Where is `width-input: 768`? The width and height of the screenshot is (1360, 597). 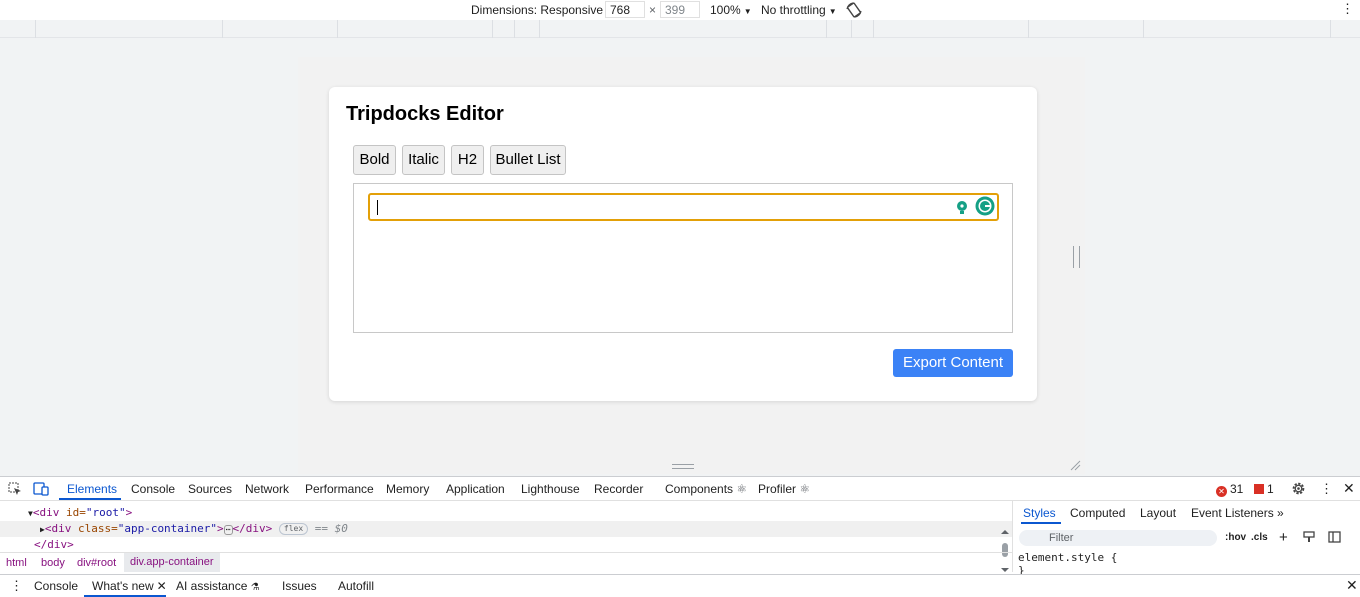
width-input: 768 is located at coordinates (625, 9).